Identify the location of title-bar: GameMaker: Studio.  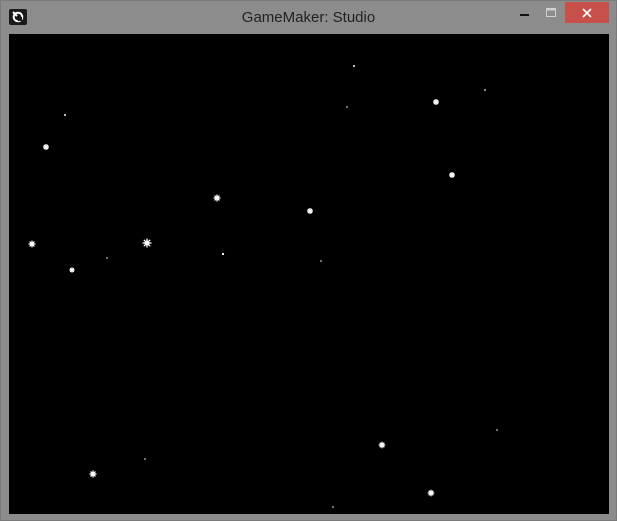
(308, 17).